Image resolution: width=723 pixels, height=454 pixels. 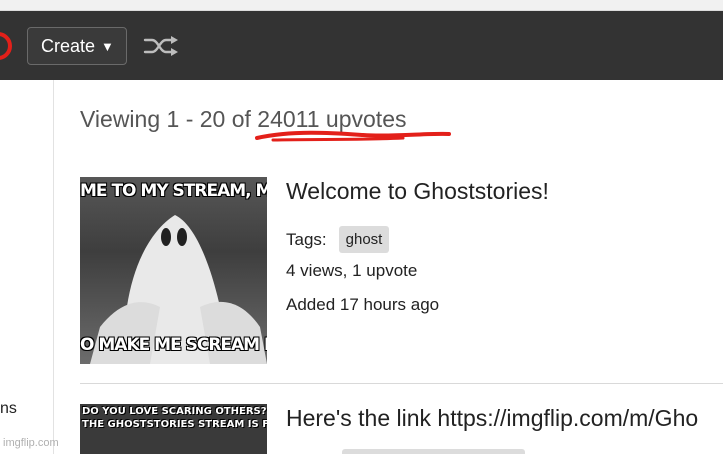 I want to click on shuffle-icon, so click(x=161, y=46).